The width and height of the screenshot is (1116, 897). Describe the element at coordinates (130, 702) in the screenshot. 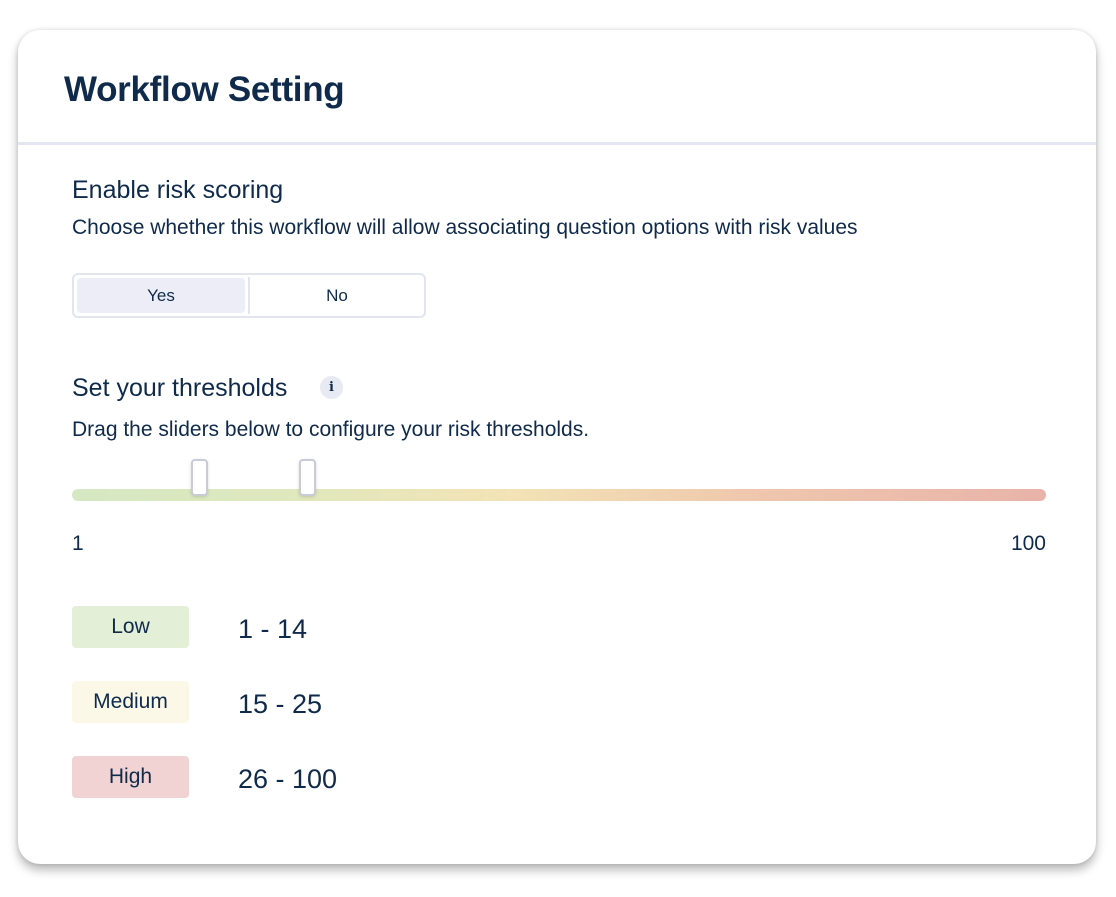

I see `medium-badge: Medium` at that location.